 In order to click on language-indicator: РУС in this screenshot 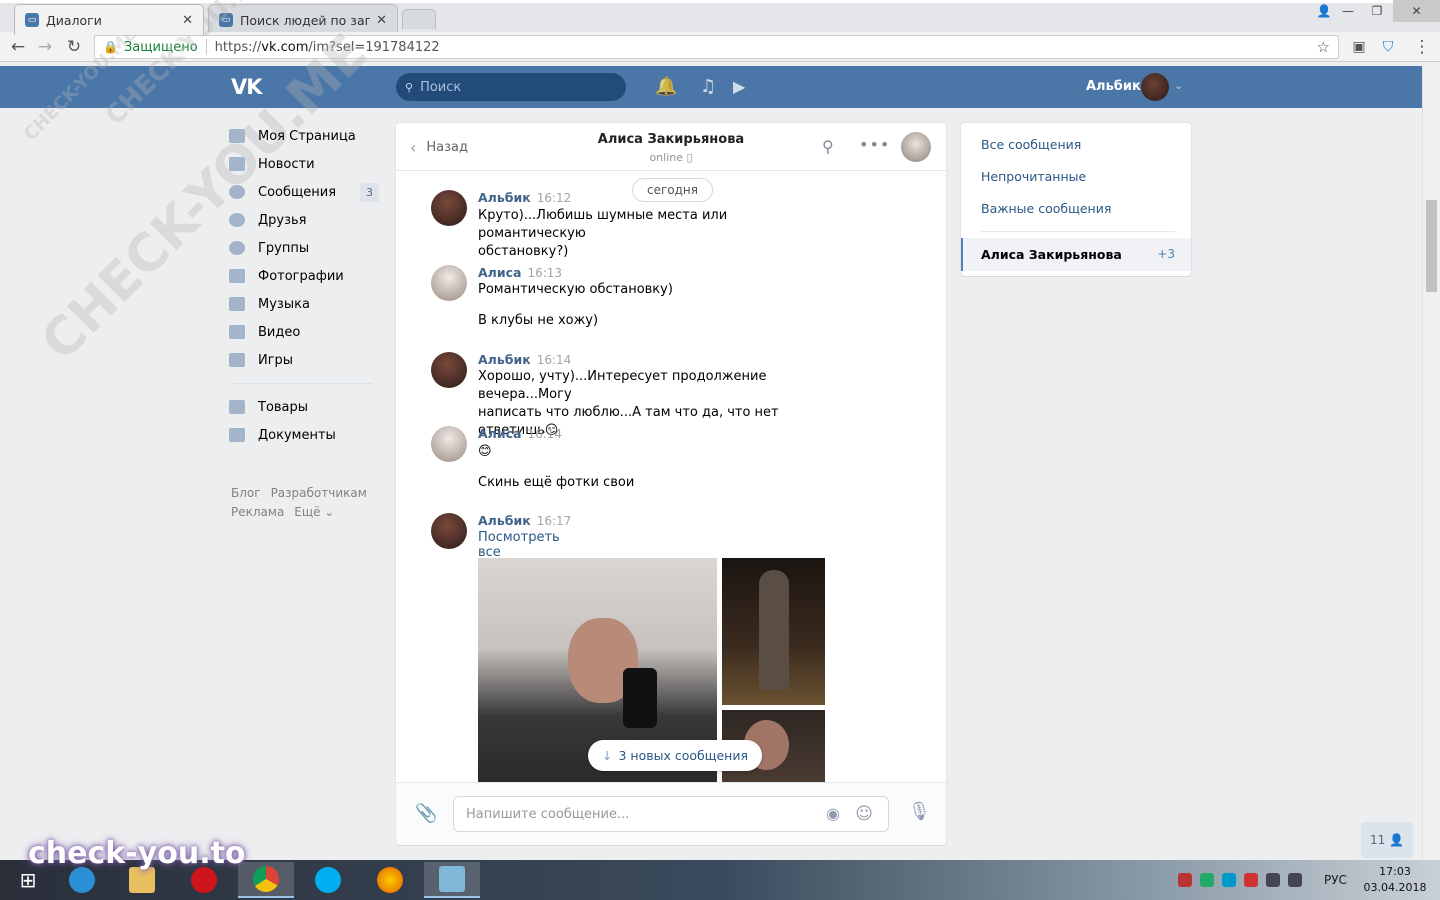, I will do `click(1335, 880)`.